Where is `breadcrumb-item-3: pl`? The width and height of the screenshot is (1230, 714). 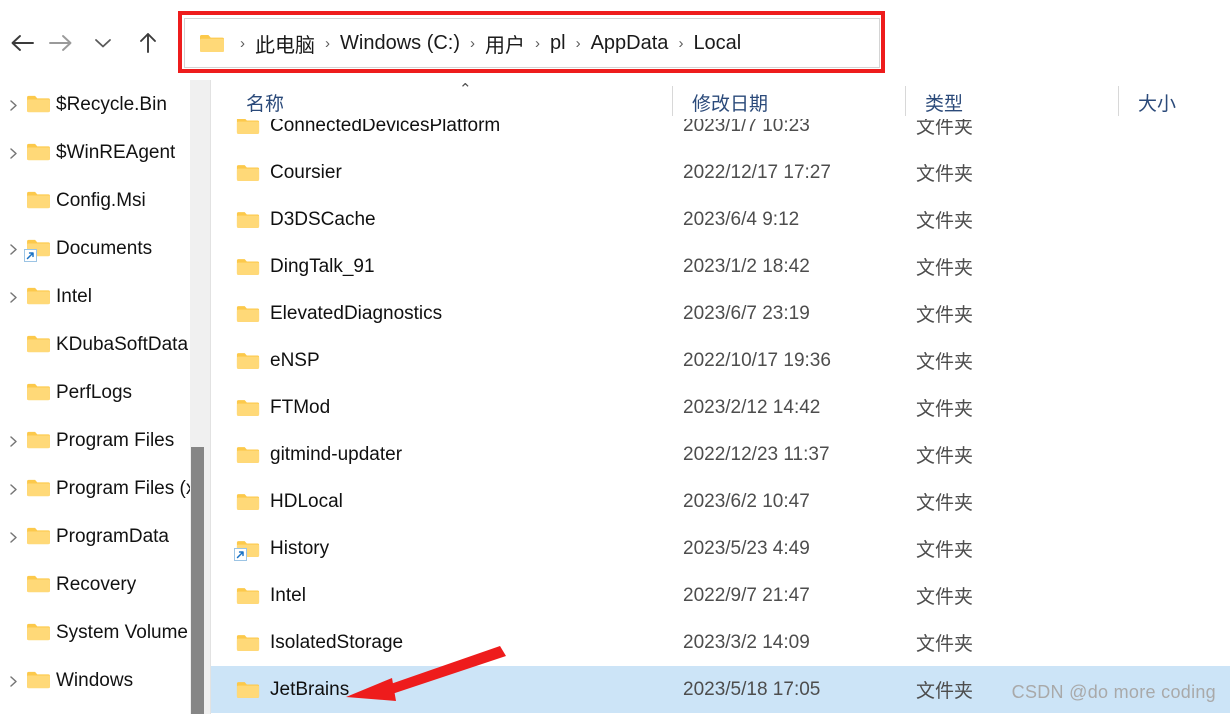
breadcrumb-item-3: pl is located at coordinates (558, 43).